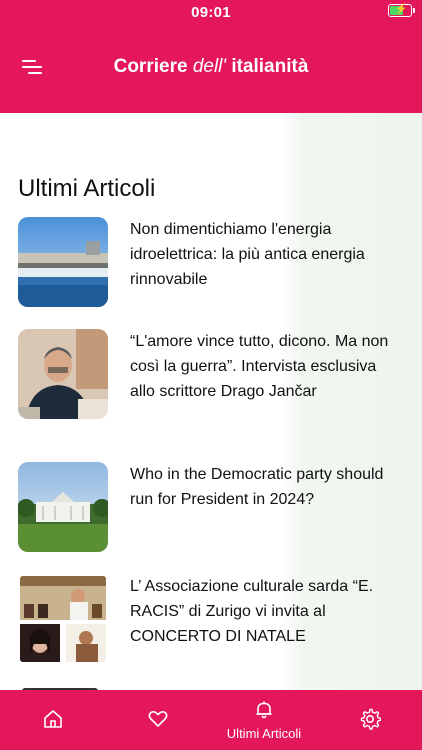 The height and width of the screenshot is (750, 422). Describe the element at coordinates (150, 66) in the screenshot. I see `brand-part1: Corriere` at that location.